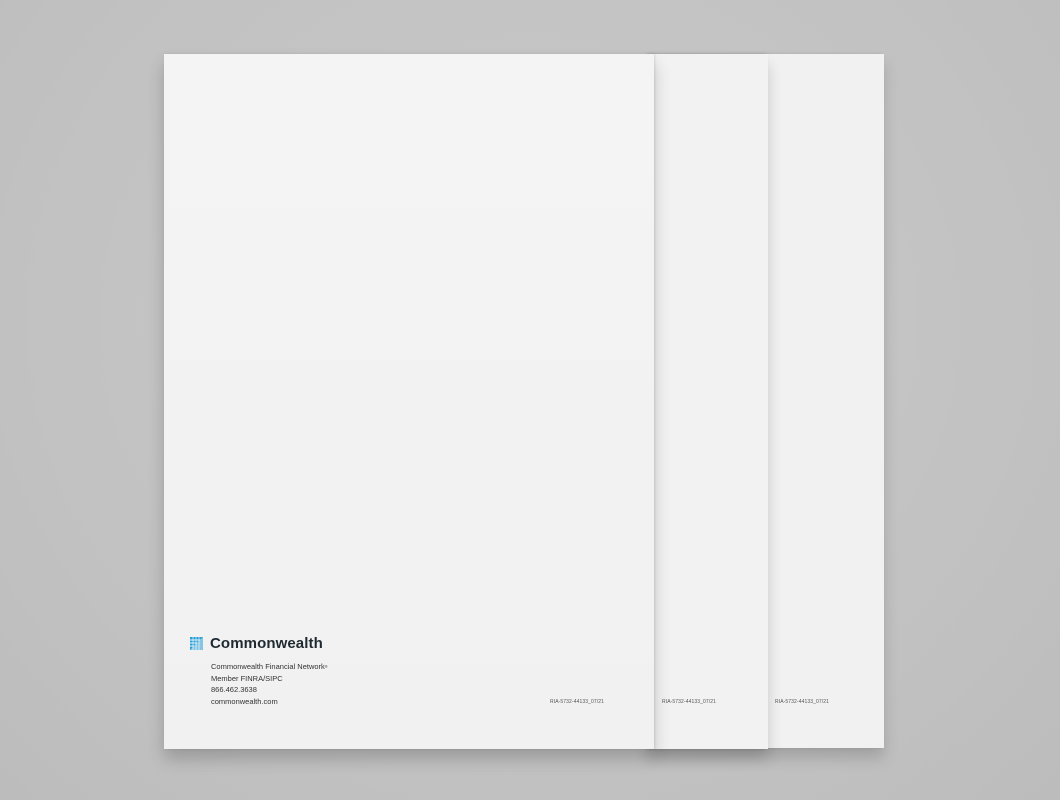 The height and width of the screenshot is (800, 1060). Describe the element at coordinates (234, 689) in the screenshot. I see `phone-line: 866.462.3638` at that location.